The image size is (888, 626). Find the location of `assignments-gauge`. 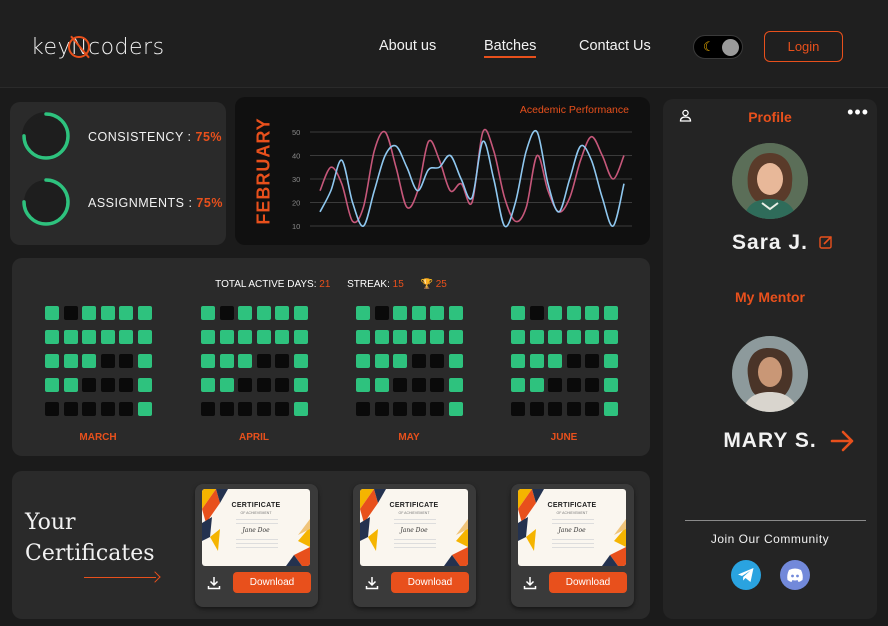

assignments-gauge is located at coordinates (46, 202).